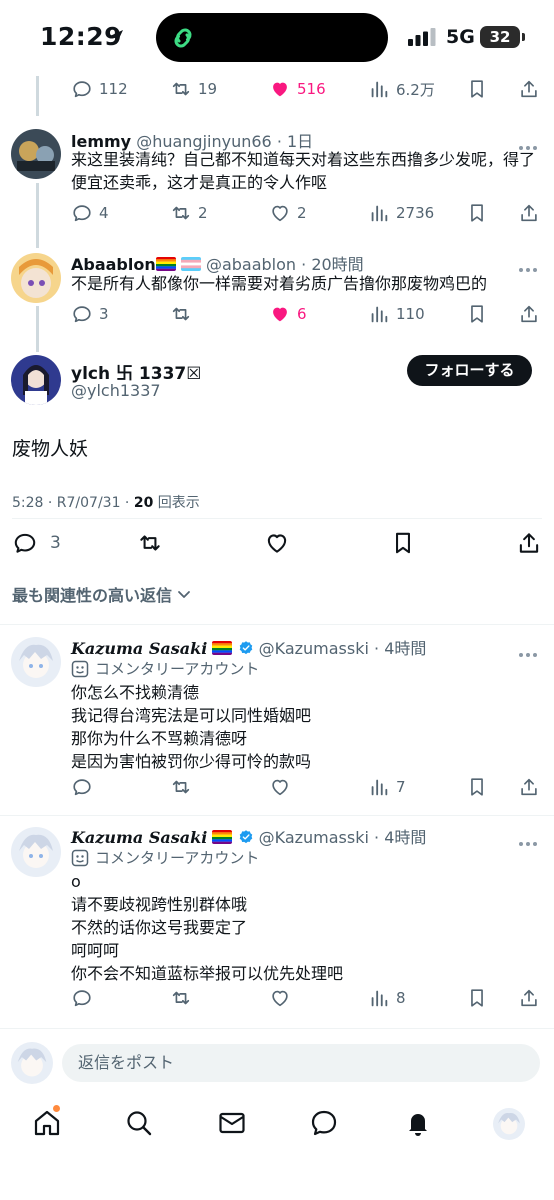 This screenshot has height=1200, width=554. What do you see at coordinates (277, 38) in the screenshot?
I see `status-bar: 12:29 5G 32` at bounding box center [277, 38].